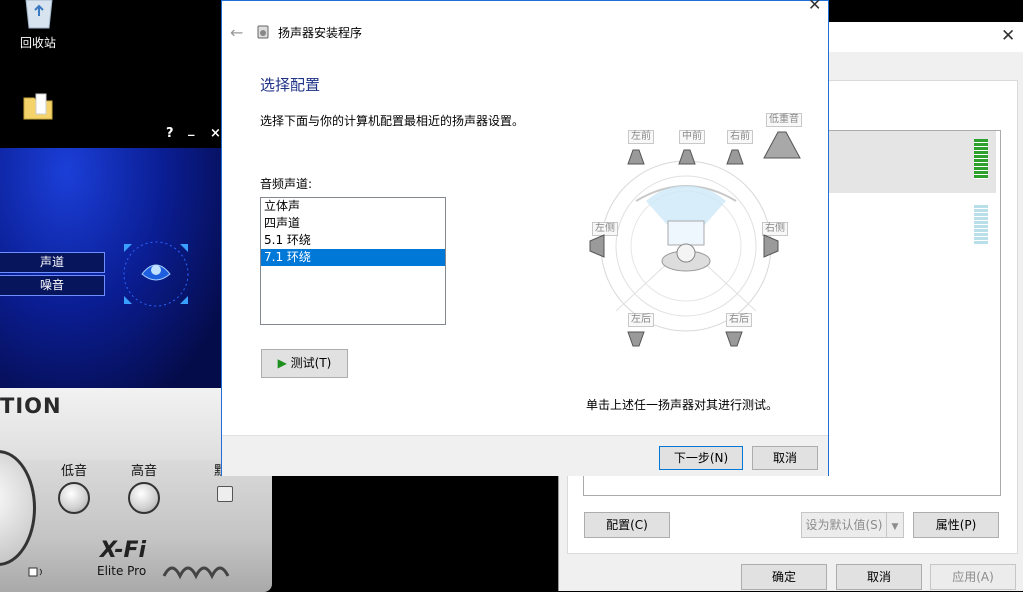 Image resolution: width=1023 pixels, height=592 pixels. I want to click on test-button: ▶ 测试(T), so click(304, 363).